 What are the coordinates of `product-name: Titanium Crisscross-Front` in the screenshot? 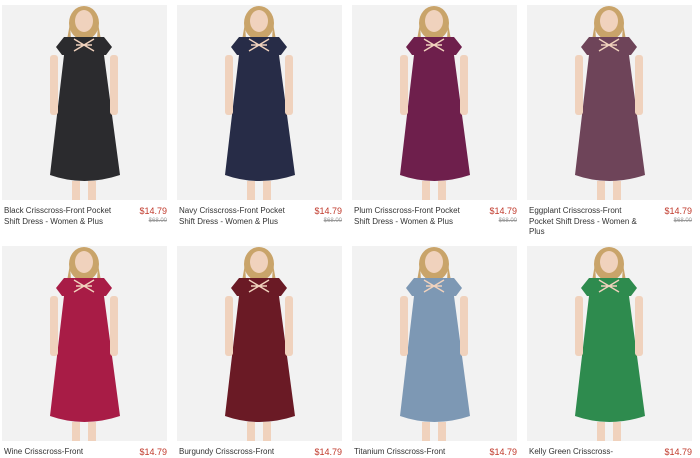 It's located at (410, 452).